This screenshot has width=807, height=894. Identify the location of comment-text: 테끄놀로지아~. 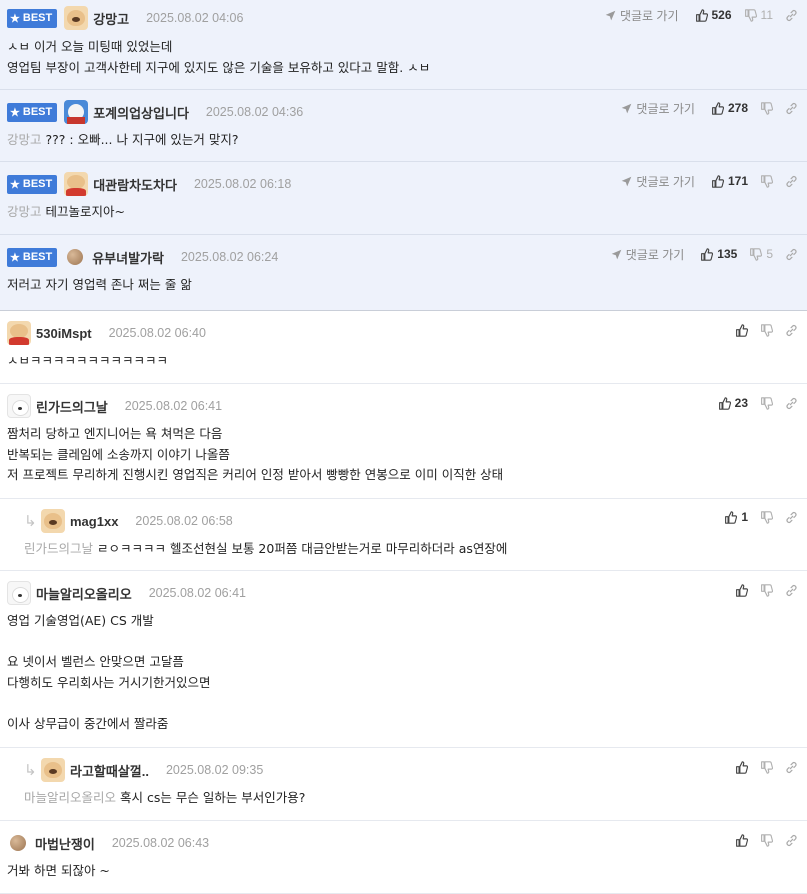
(85, 211).